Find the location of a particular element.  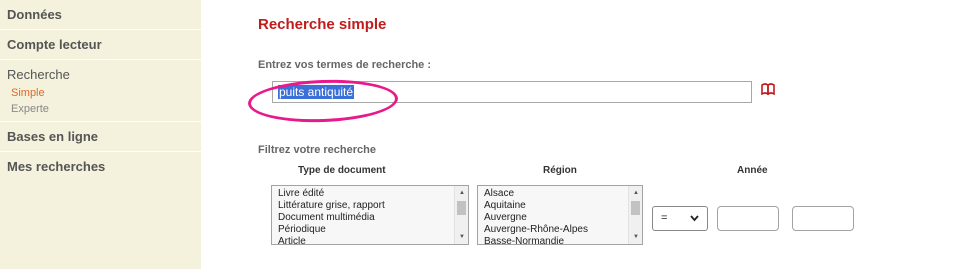

sidebar-group-compte: Compte lecteur is located at coordinates (100, 45).